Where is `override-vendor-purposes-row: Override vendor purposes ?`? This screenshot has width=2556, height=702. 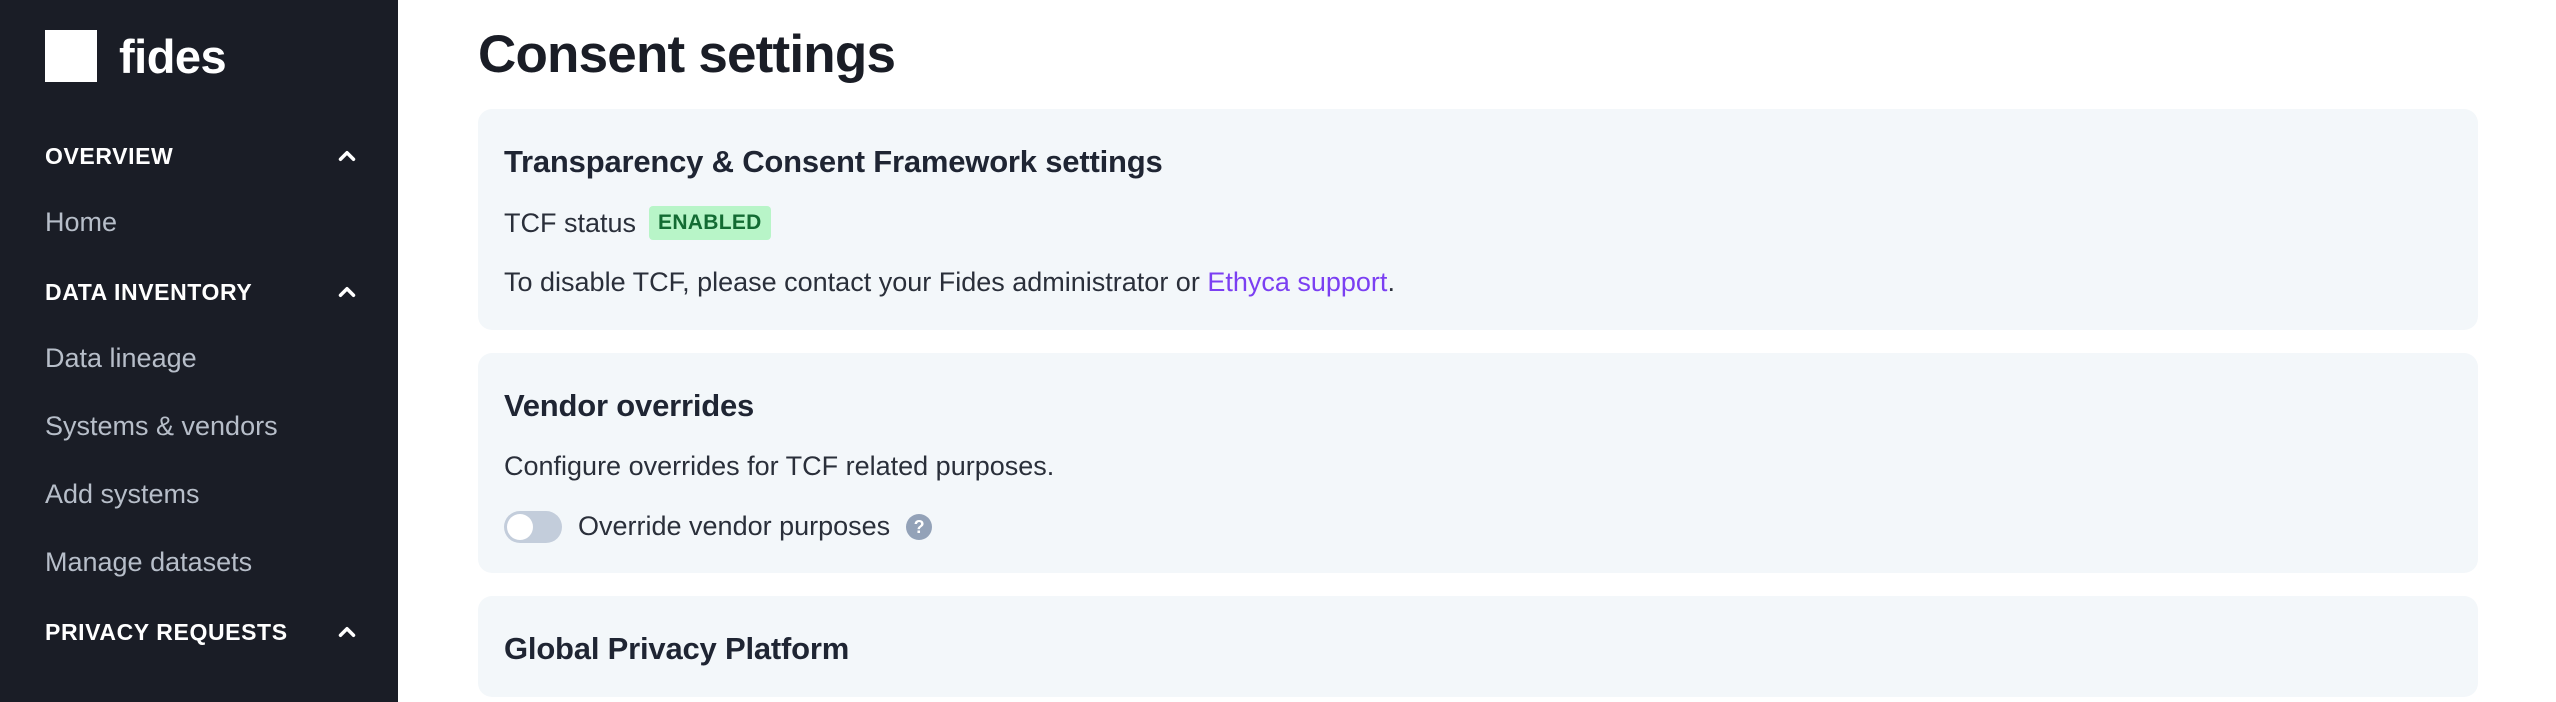
override-vendor-purposes-row: Override vendor purposes ? is located at coordinates (1478, 526).